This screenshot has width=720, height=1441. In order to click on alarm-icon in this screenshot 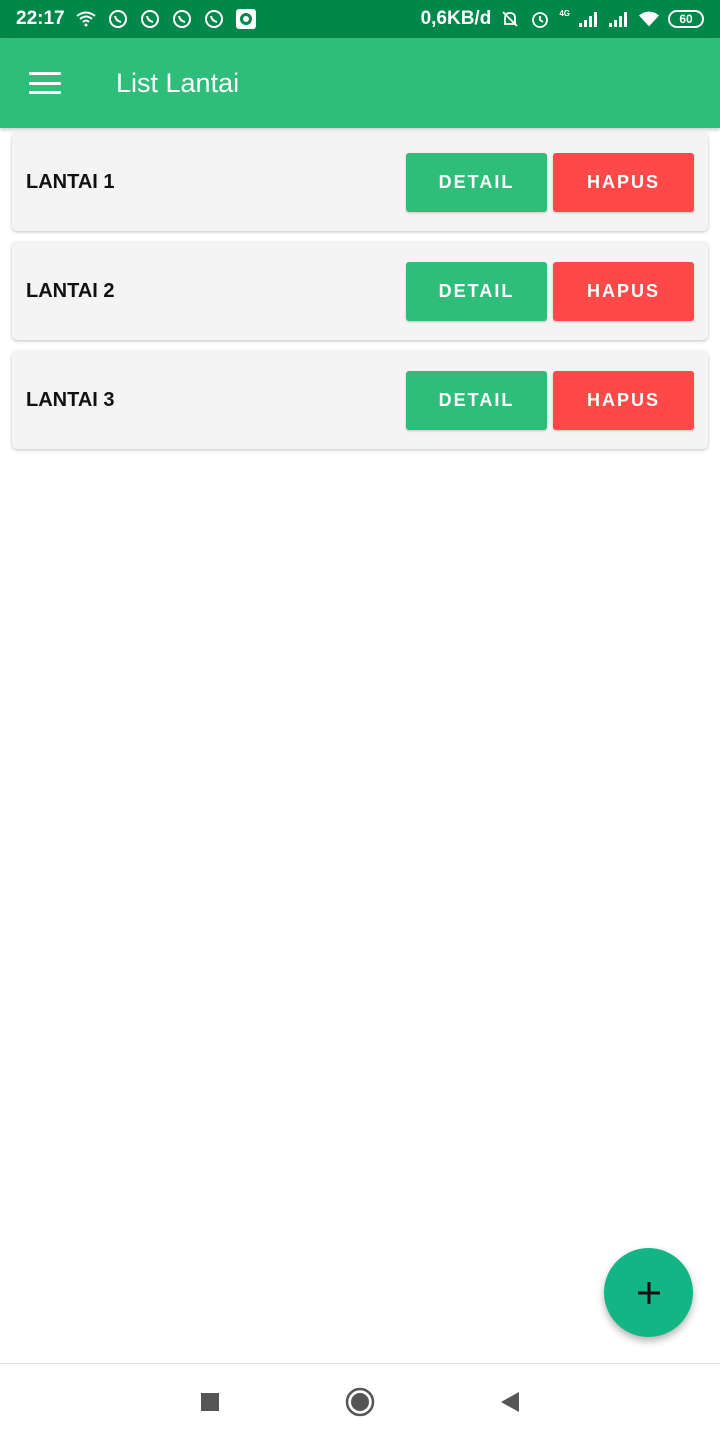, I will do `click(540, 19)`.